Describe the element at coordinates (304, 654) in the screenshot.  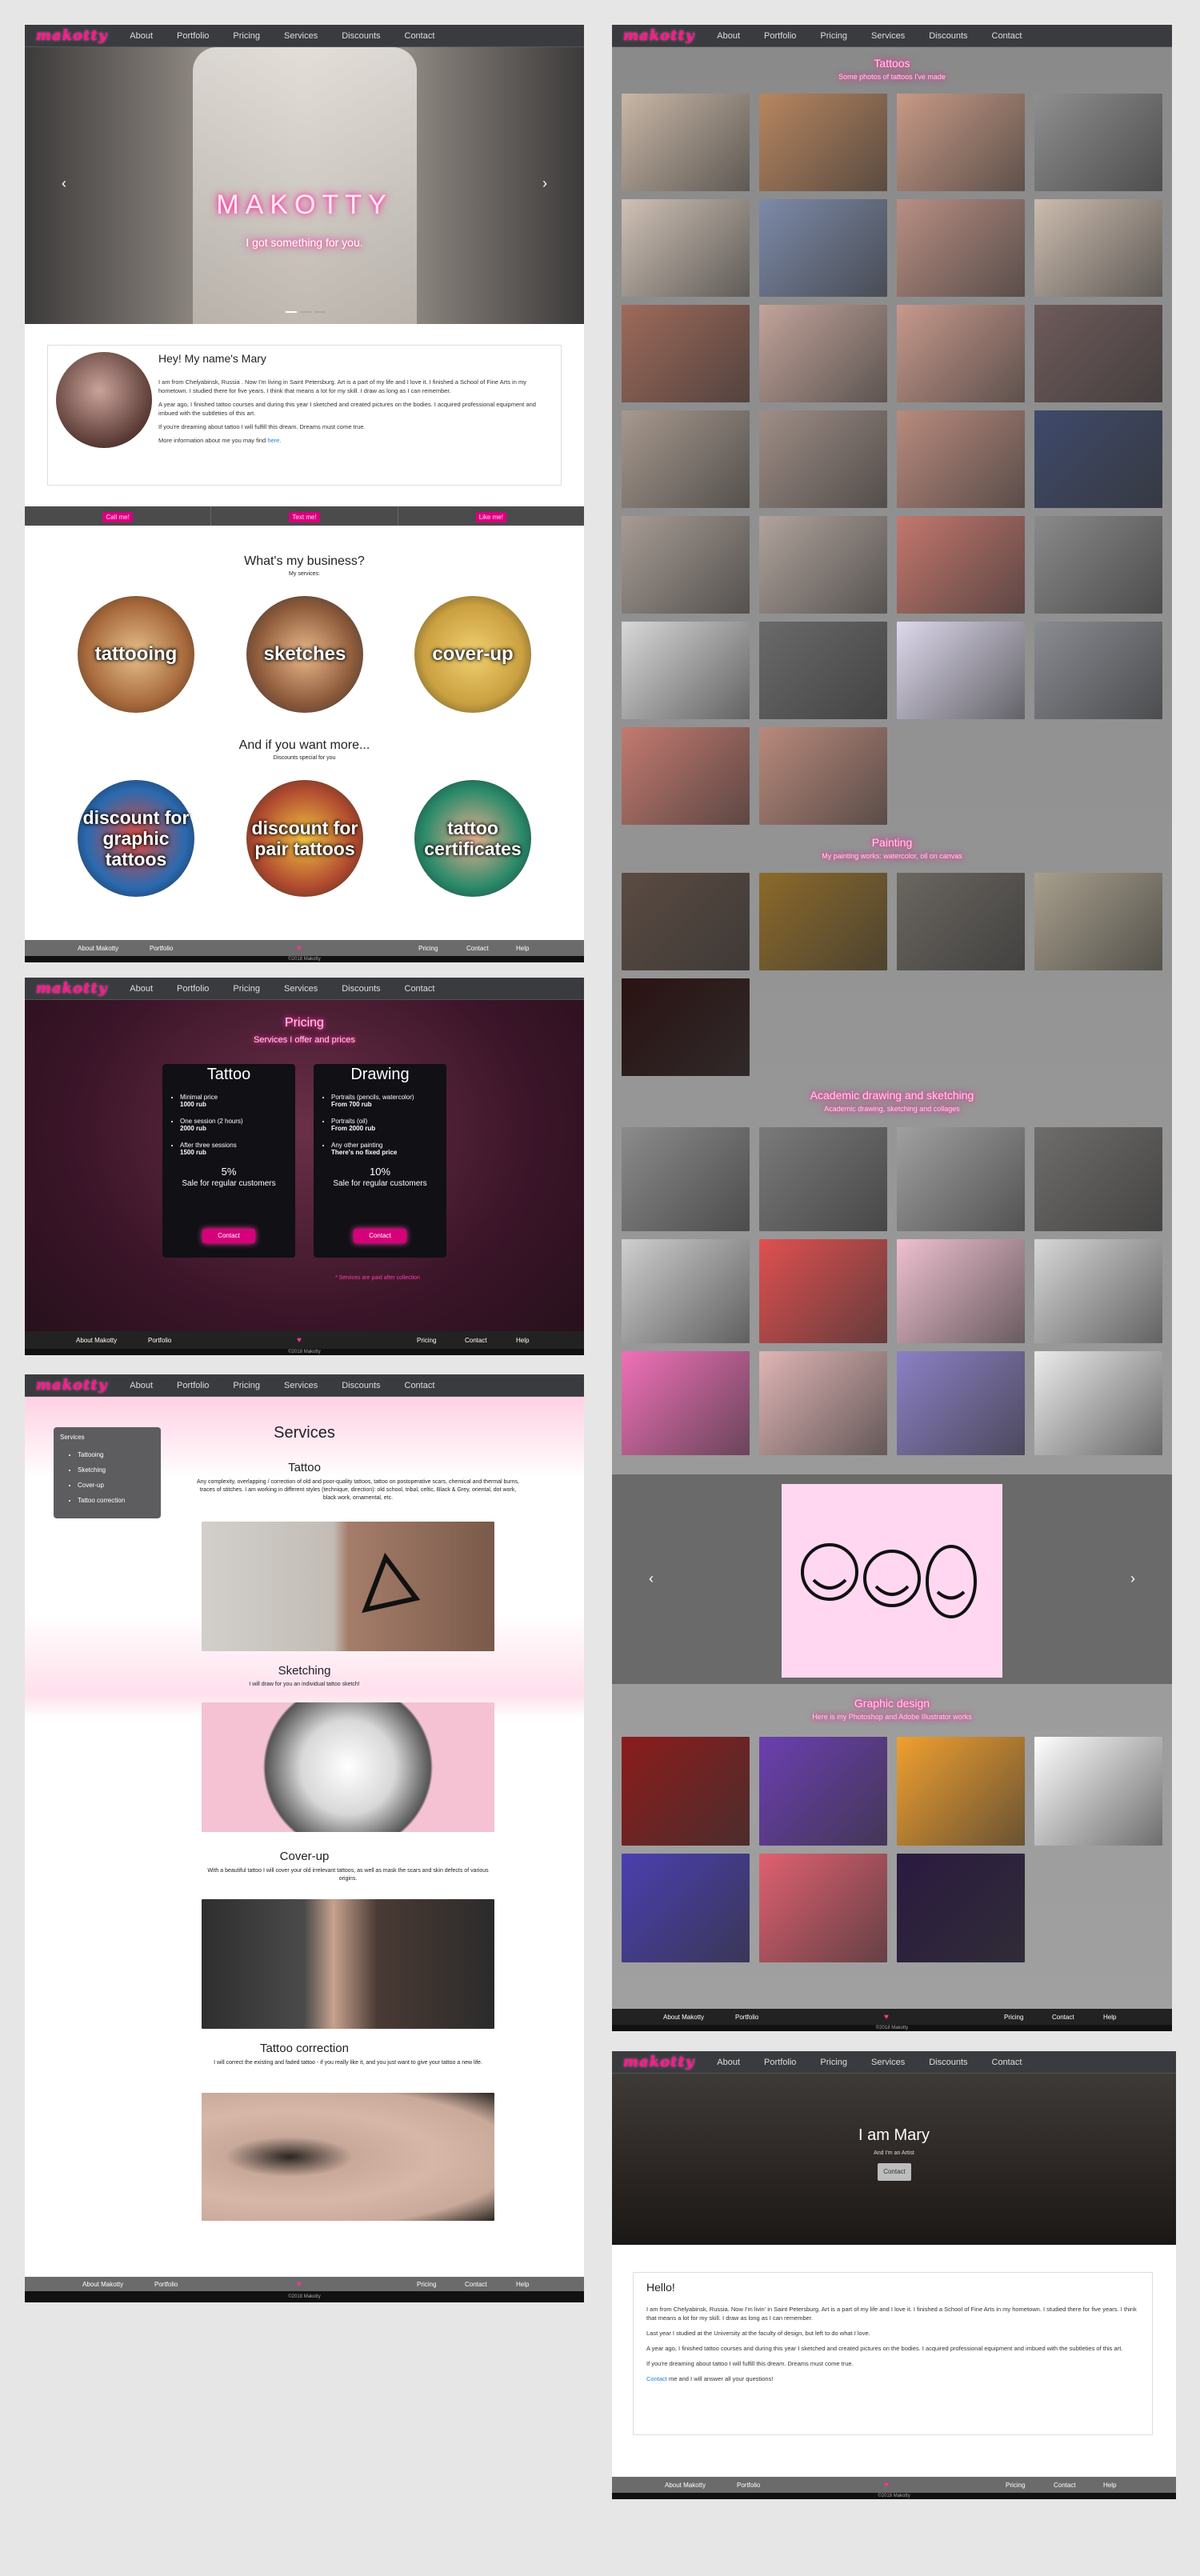
I see `service-sketches: sketches` at that location.